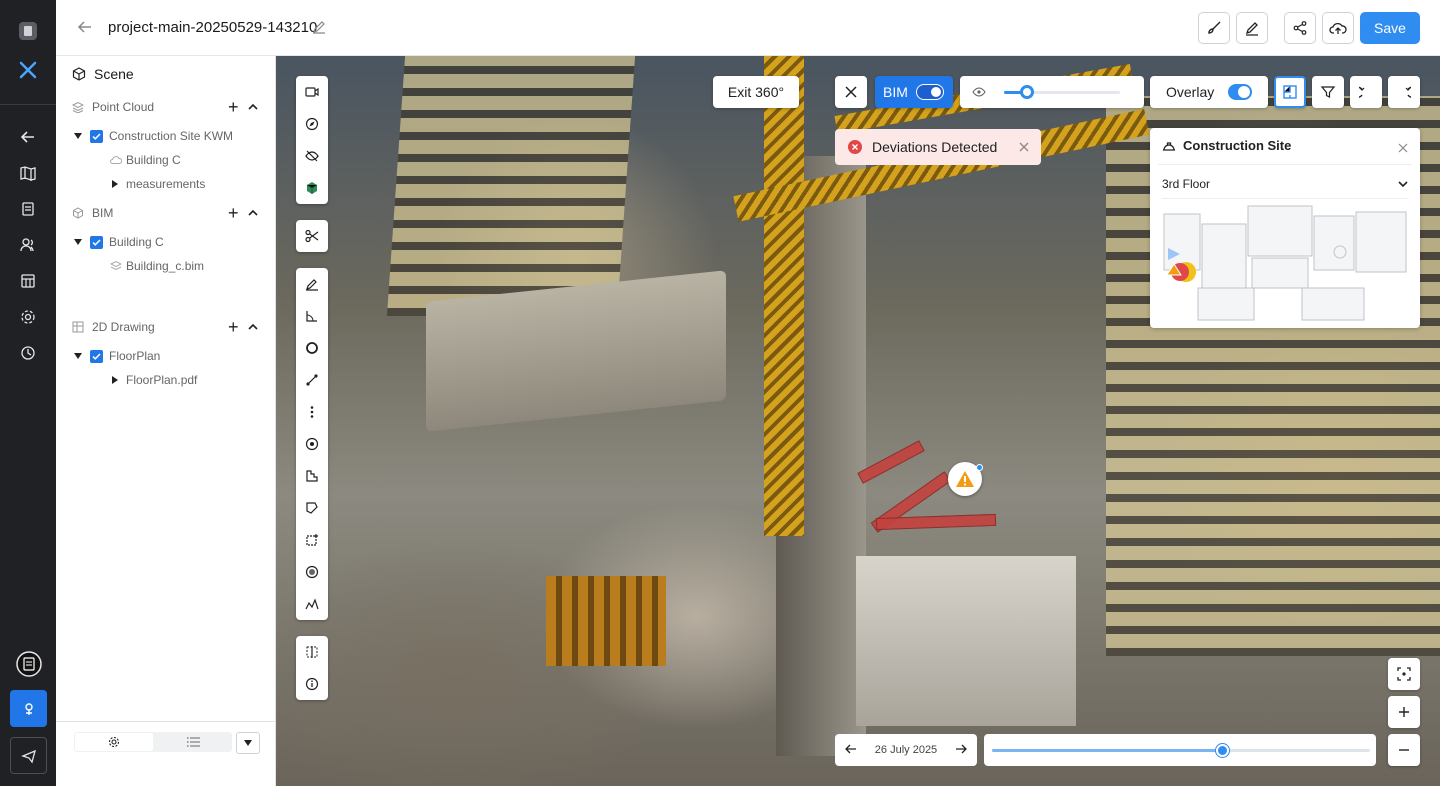 Image resolution: width=1440 pixels, height=786 pixels. I want to click on filter-icon, so click(1328, 92).